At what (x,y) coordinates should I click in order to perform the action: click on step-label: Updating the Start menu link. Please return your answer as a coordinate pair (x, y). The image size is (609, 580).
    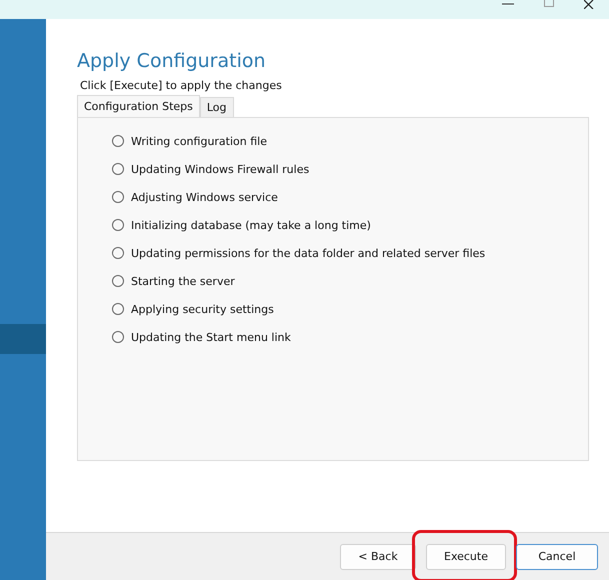
    Looking at the image, I should click on (211, 337).